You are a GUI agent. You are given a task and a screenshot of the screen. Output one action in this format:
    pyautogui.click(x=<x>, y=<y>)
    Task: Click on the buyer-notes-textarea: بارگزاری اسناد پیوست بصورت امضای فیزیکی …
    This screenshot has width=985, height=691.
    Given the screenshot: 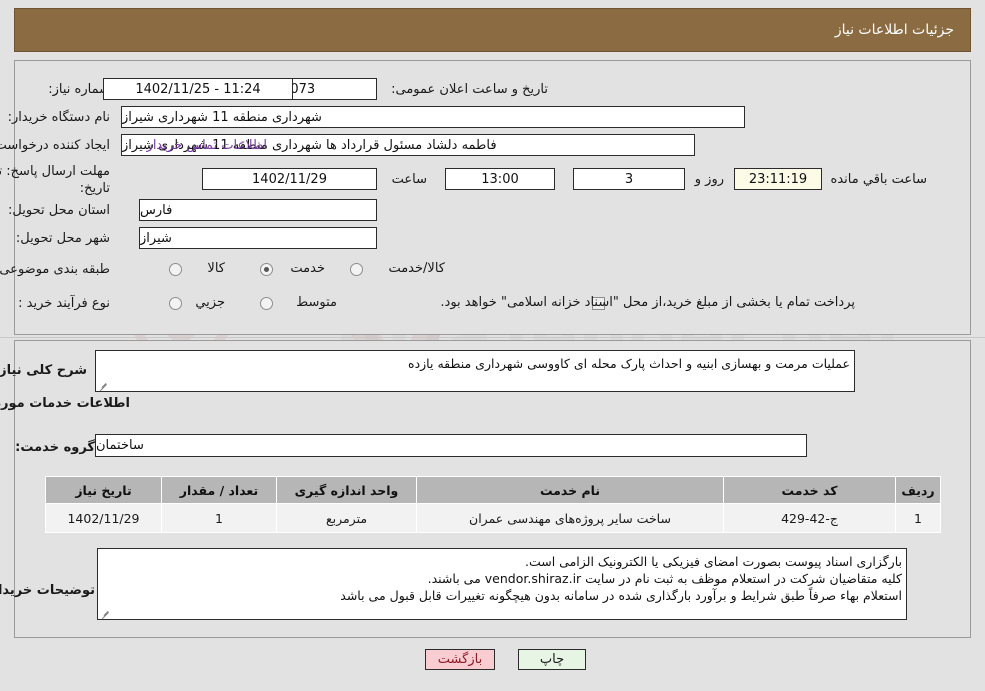 What is the action you would take?
    pyautogui.click(x=502, y=584)
    